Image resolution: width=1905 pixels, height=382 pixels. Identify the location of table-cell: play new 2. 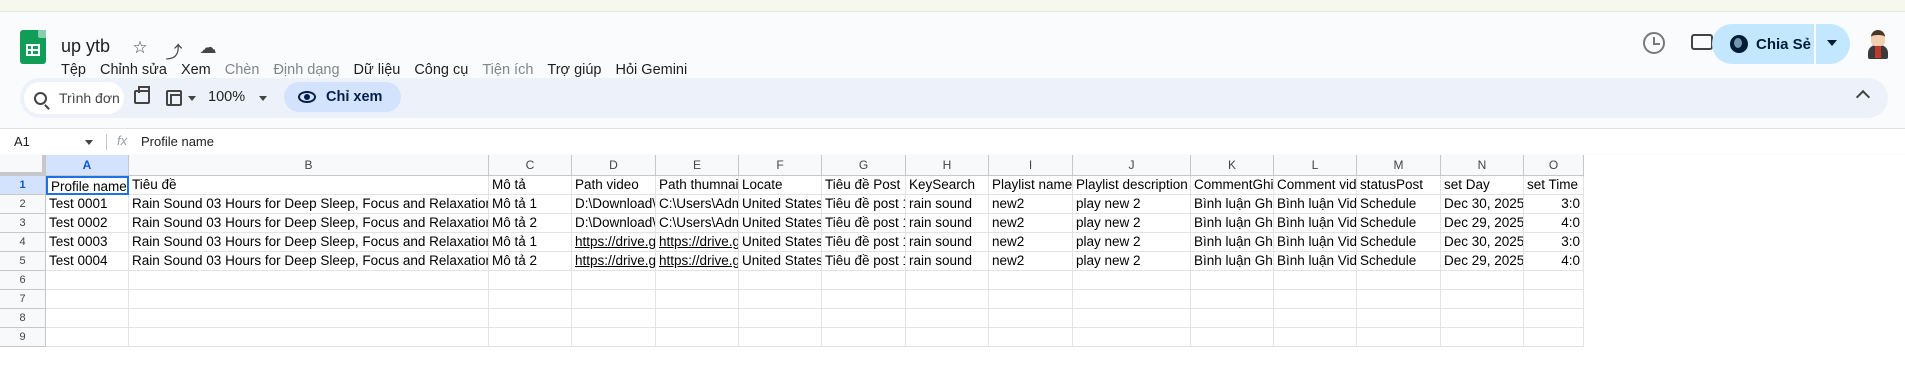
(1132, 223).